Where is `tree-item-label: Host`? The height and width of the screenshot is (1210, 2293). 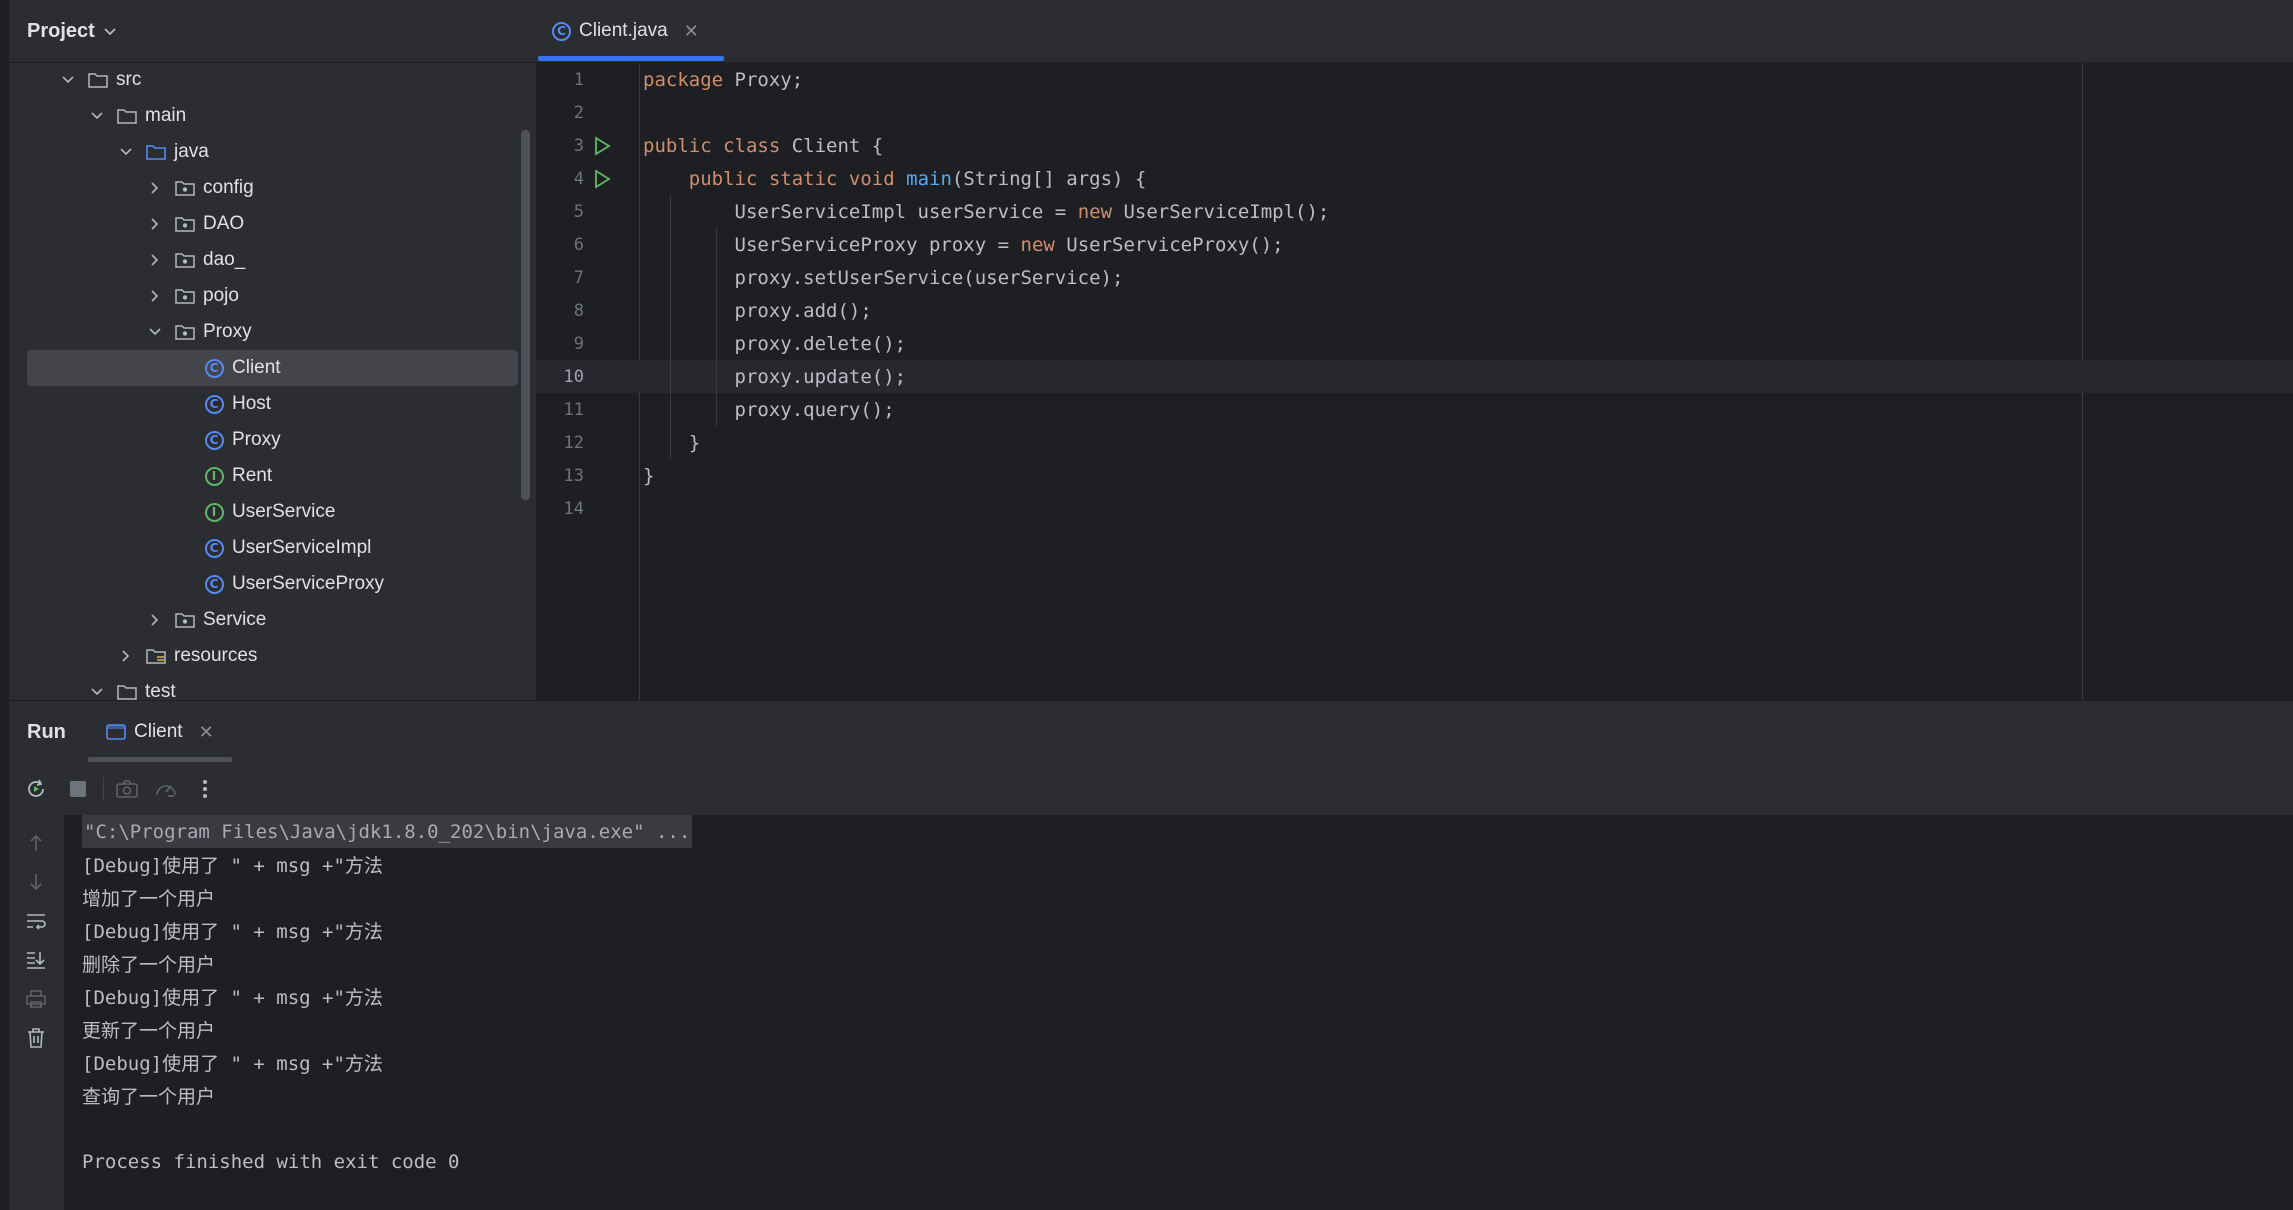 tree-item-label: Host is located at coordinates (252, 403).